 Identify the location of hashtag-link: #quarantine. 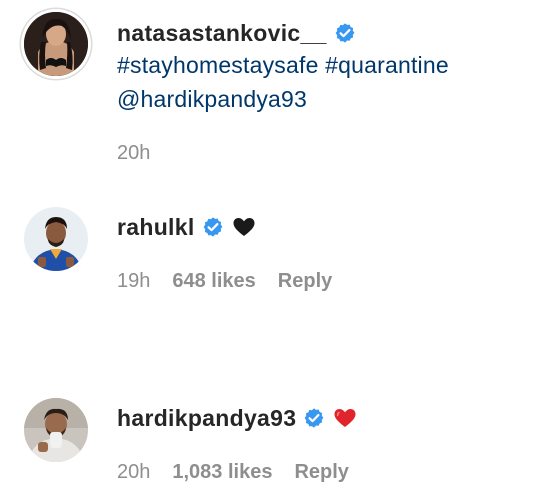
(387, 65).